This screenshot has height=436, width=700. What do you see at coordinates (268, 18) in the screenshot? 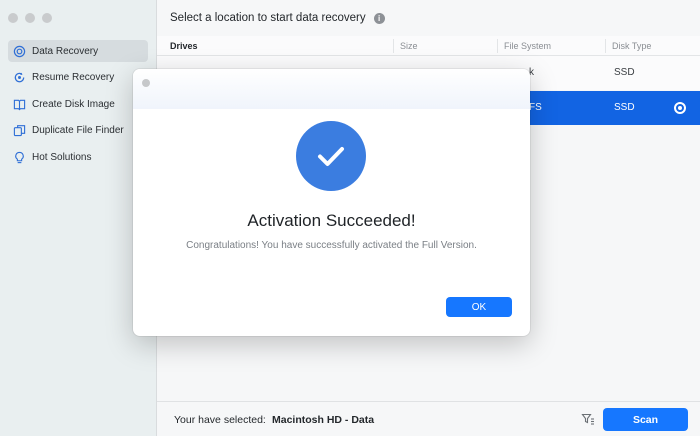
I see `page-title: Select a location to start data recovery` at bounding box center [268, 18].